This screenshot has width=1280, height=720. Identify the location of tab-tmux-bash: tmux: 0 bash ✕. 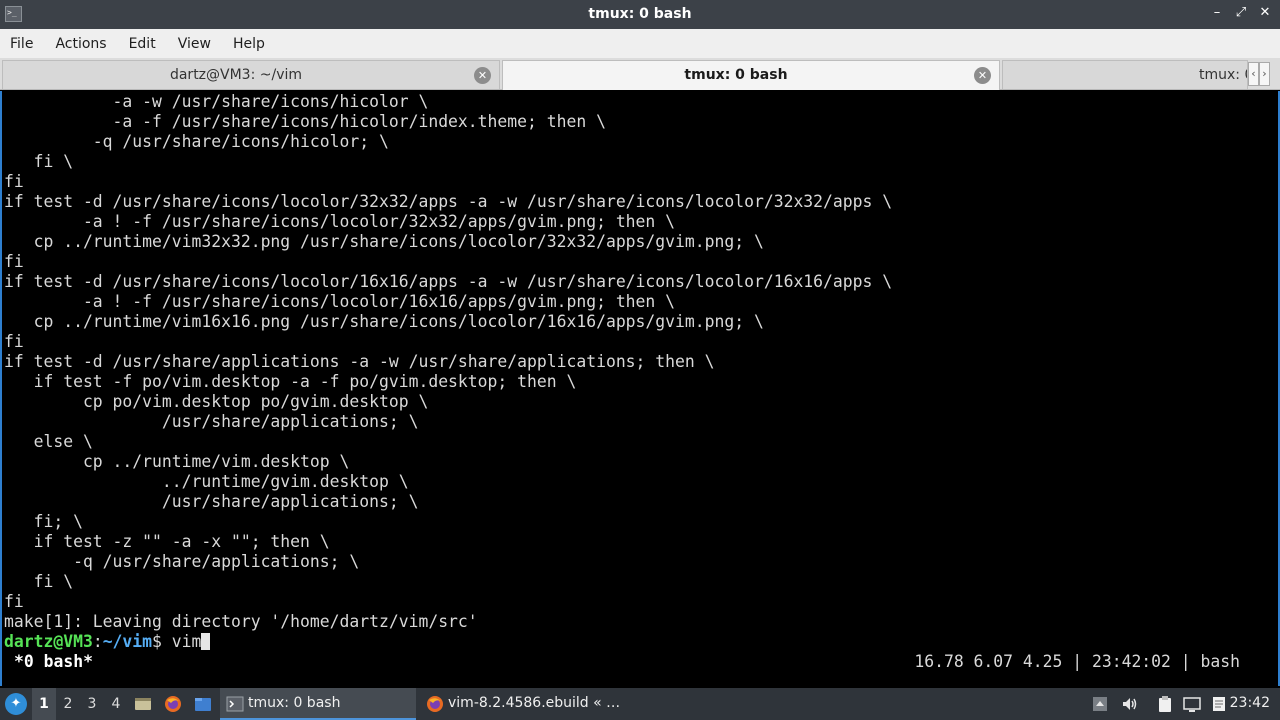
(751, 75).